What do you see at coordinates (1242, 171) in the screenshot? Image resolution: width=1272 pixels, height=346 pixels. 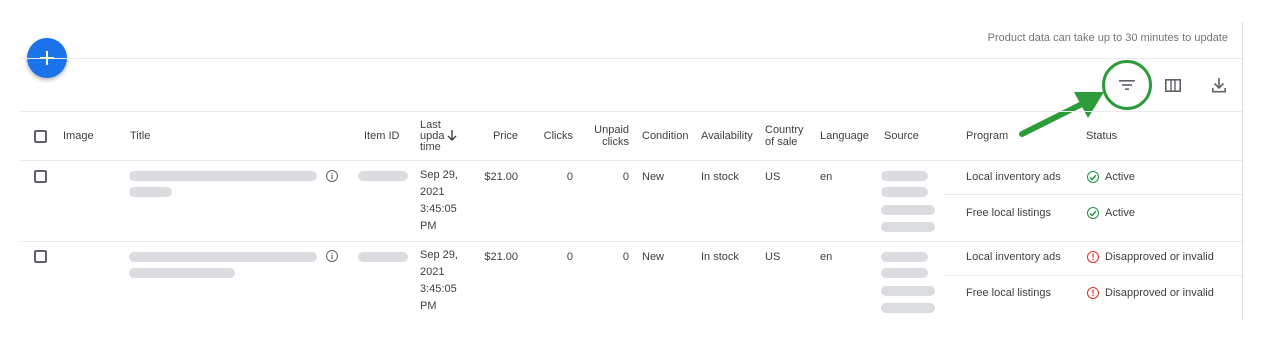 I see `panel-border` at bounding box center [1242, 171].